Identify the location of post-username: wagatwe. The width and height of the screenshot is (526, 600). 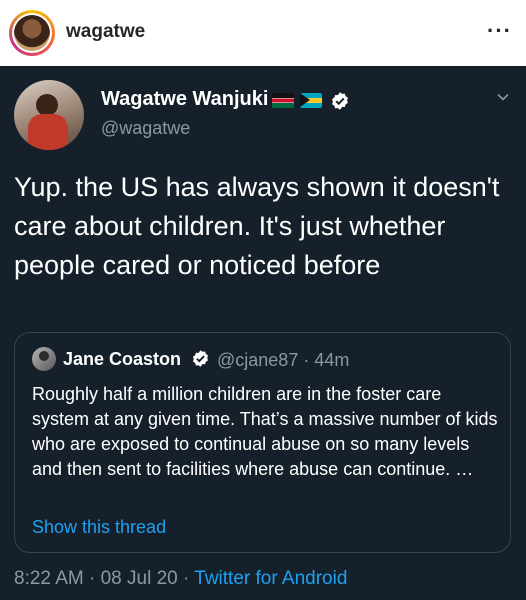
(105, 32).